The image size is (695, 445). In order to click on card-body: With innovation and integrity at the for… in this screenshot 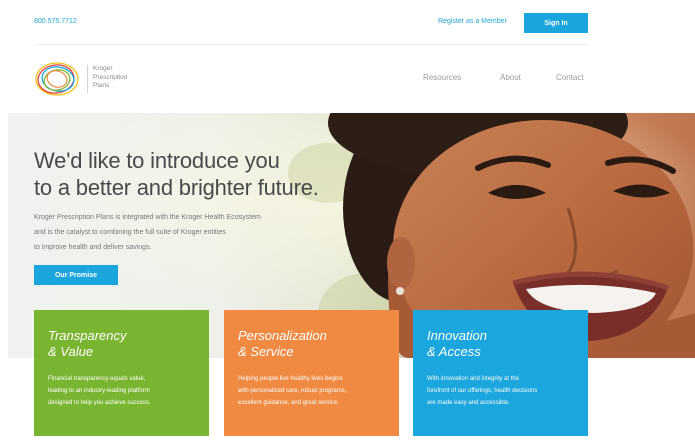, I will do `click(500, 391)`.